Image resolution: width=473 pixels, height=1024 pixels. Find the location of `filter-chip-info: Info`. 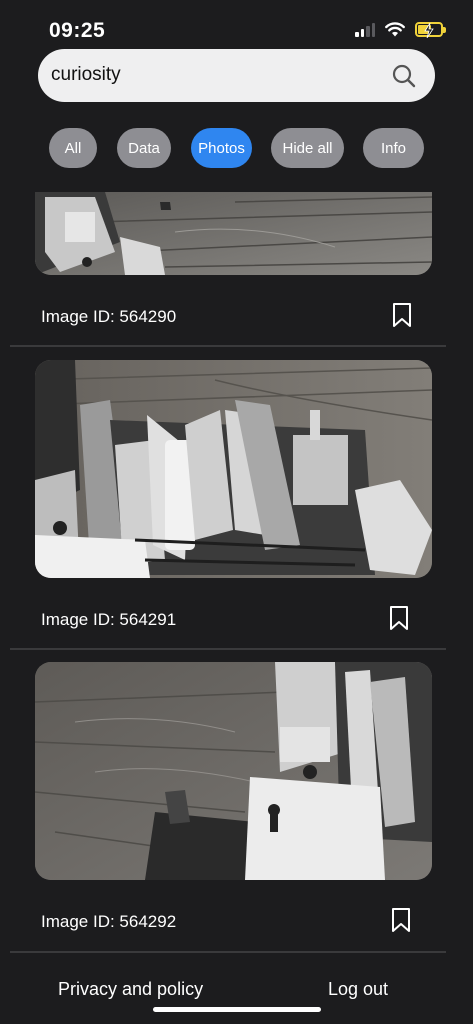

filter-chip-info: Info is located at coordinates (393, 148).